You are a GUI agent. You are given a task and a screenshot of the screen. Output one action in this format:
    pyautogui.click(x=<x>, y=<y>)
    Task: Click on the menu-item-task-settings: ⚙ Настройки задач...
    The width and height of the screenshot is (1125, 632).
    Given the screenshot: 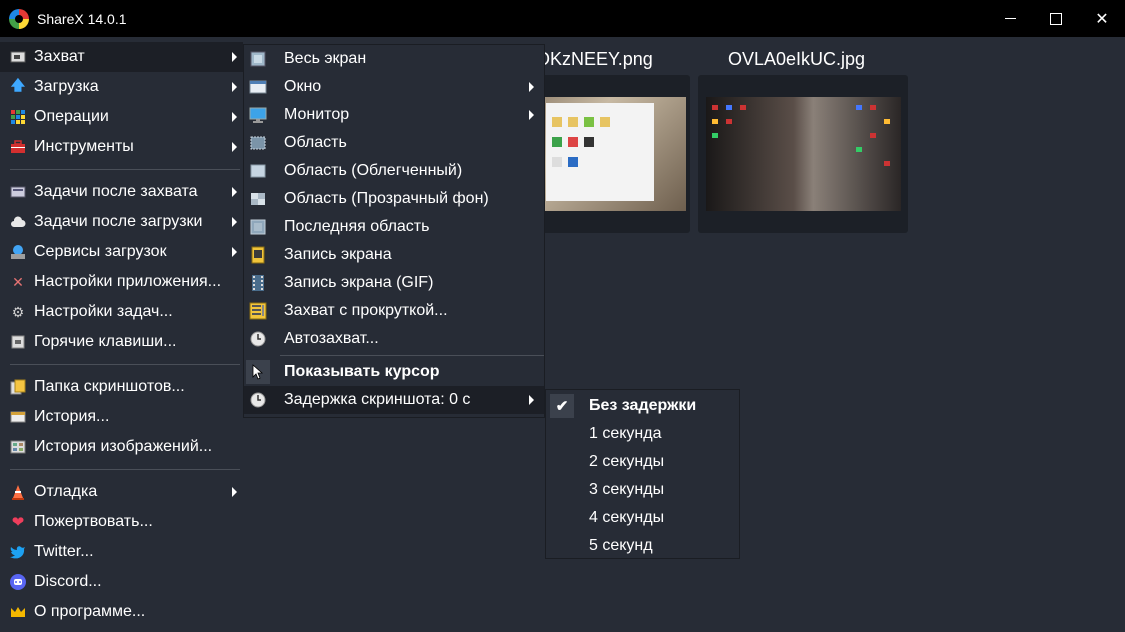 What is the action you would take?
    pyautogui.click(x=121, y=312)
    